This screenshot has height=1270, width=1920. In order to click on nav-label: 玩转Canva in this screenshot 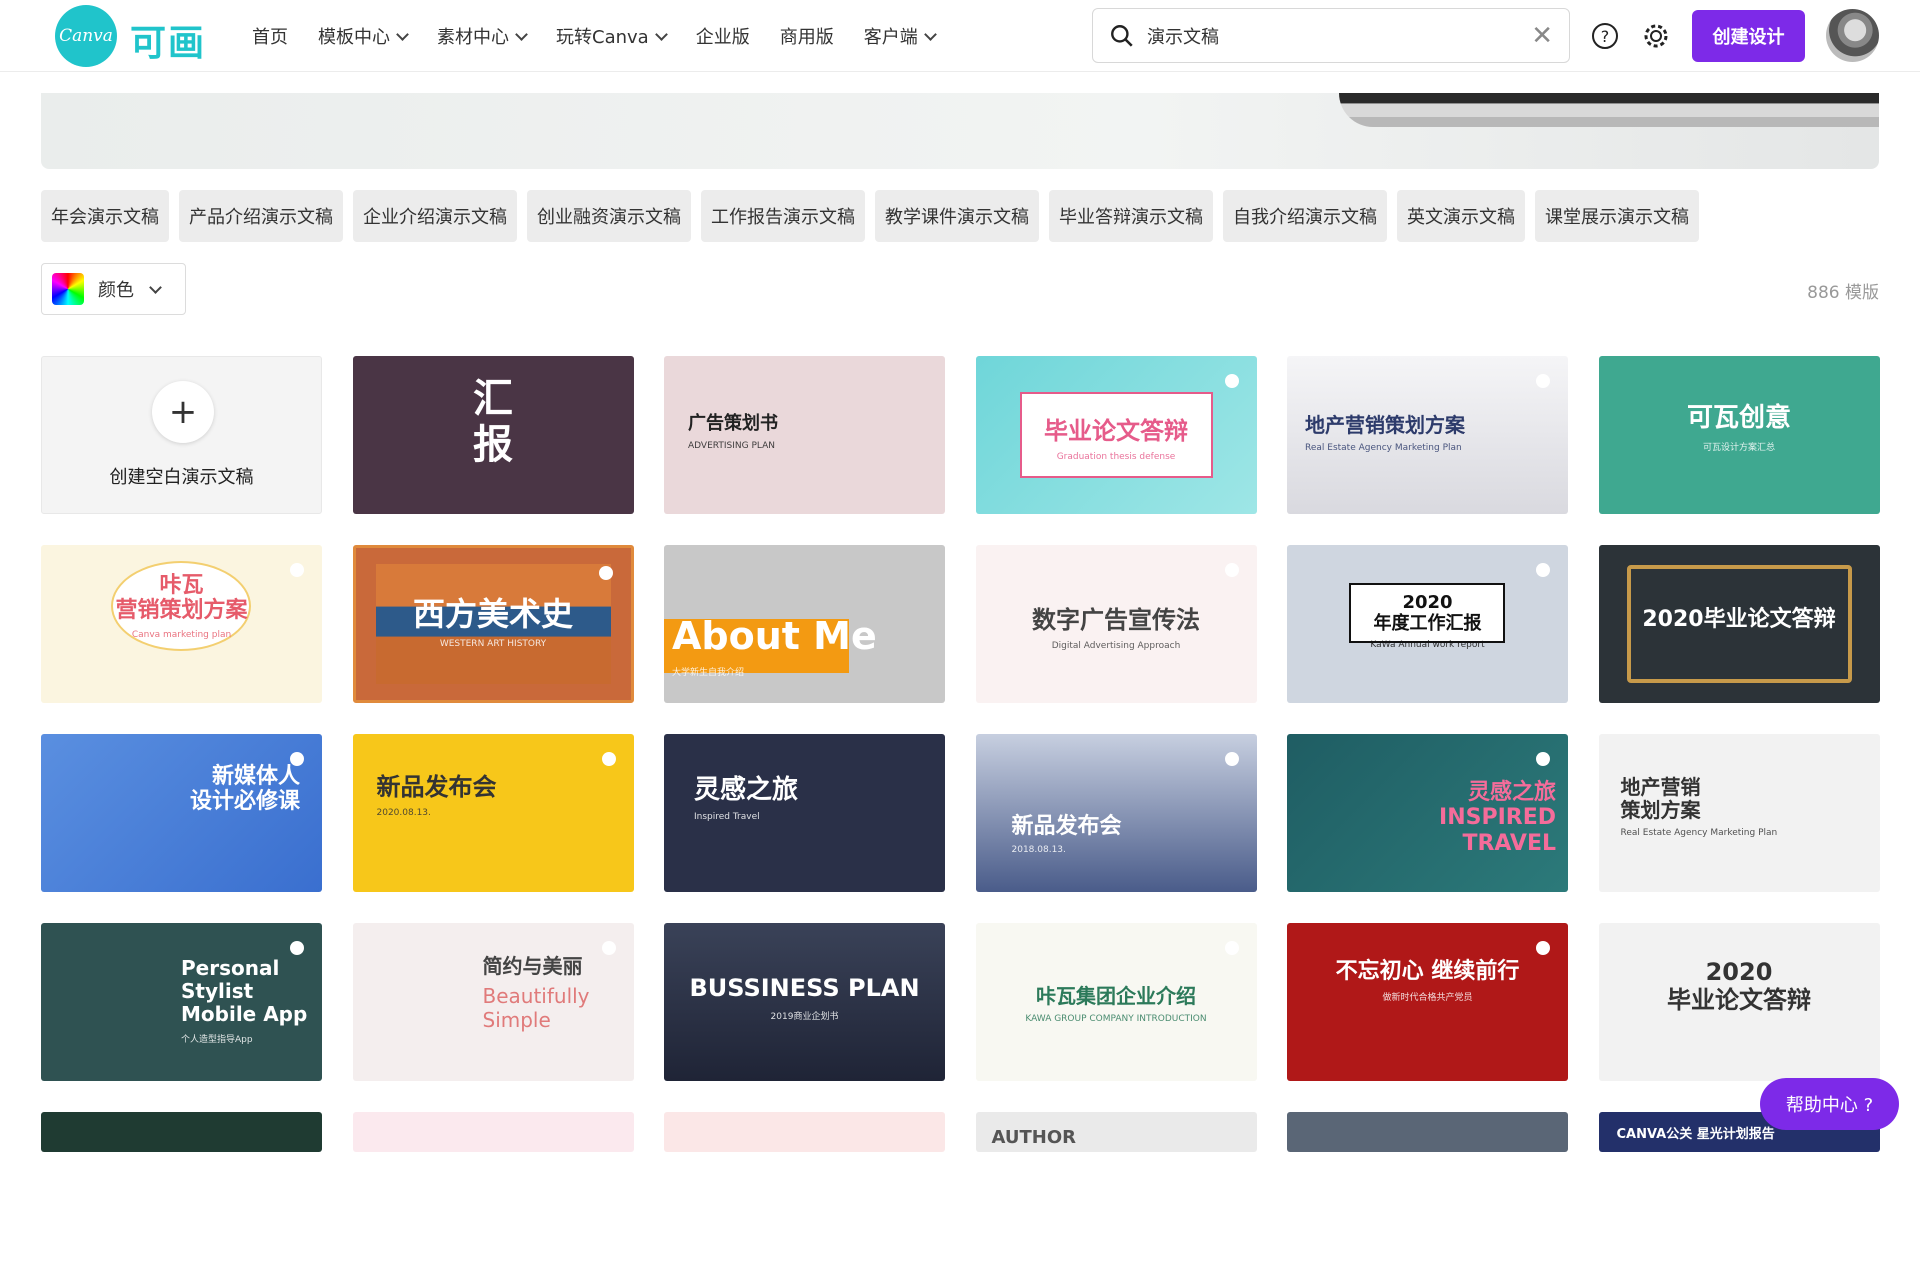, I will do `click(602, 37)`.